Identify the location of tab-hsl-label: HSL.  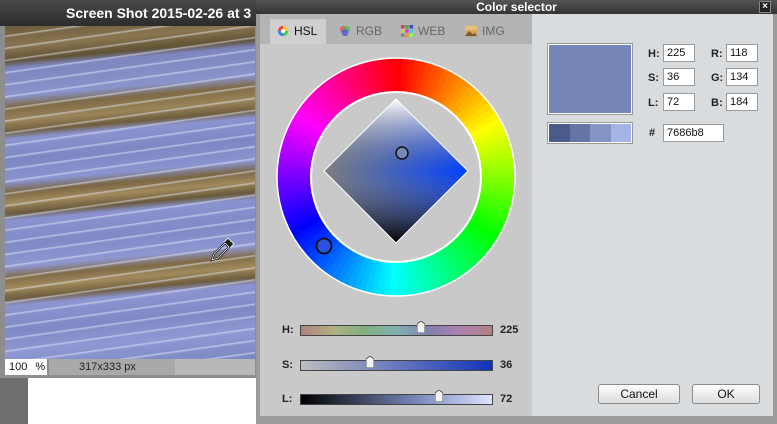
(306, 31).